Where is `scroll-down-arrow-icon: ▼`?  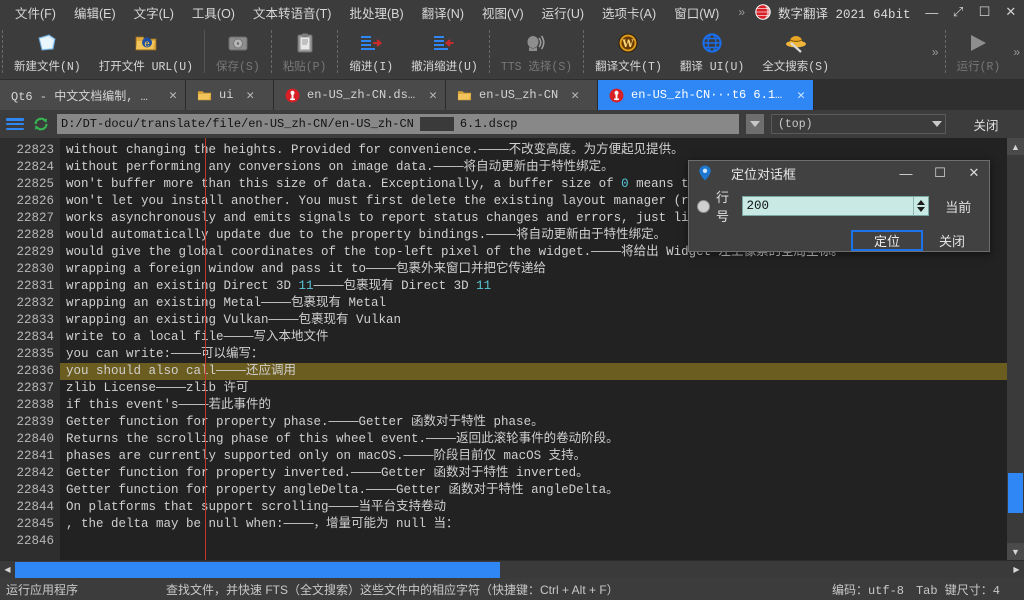 scroll-down-arrow-icon: ▼ is located at coordinates (1015, 551).